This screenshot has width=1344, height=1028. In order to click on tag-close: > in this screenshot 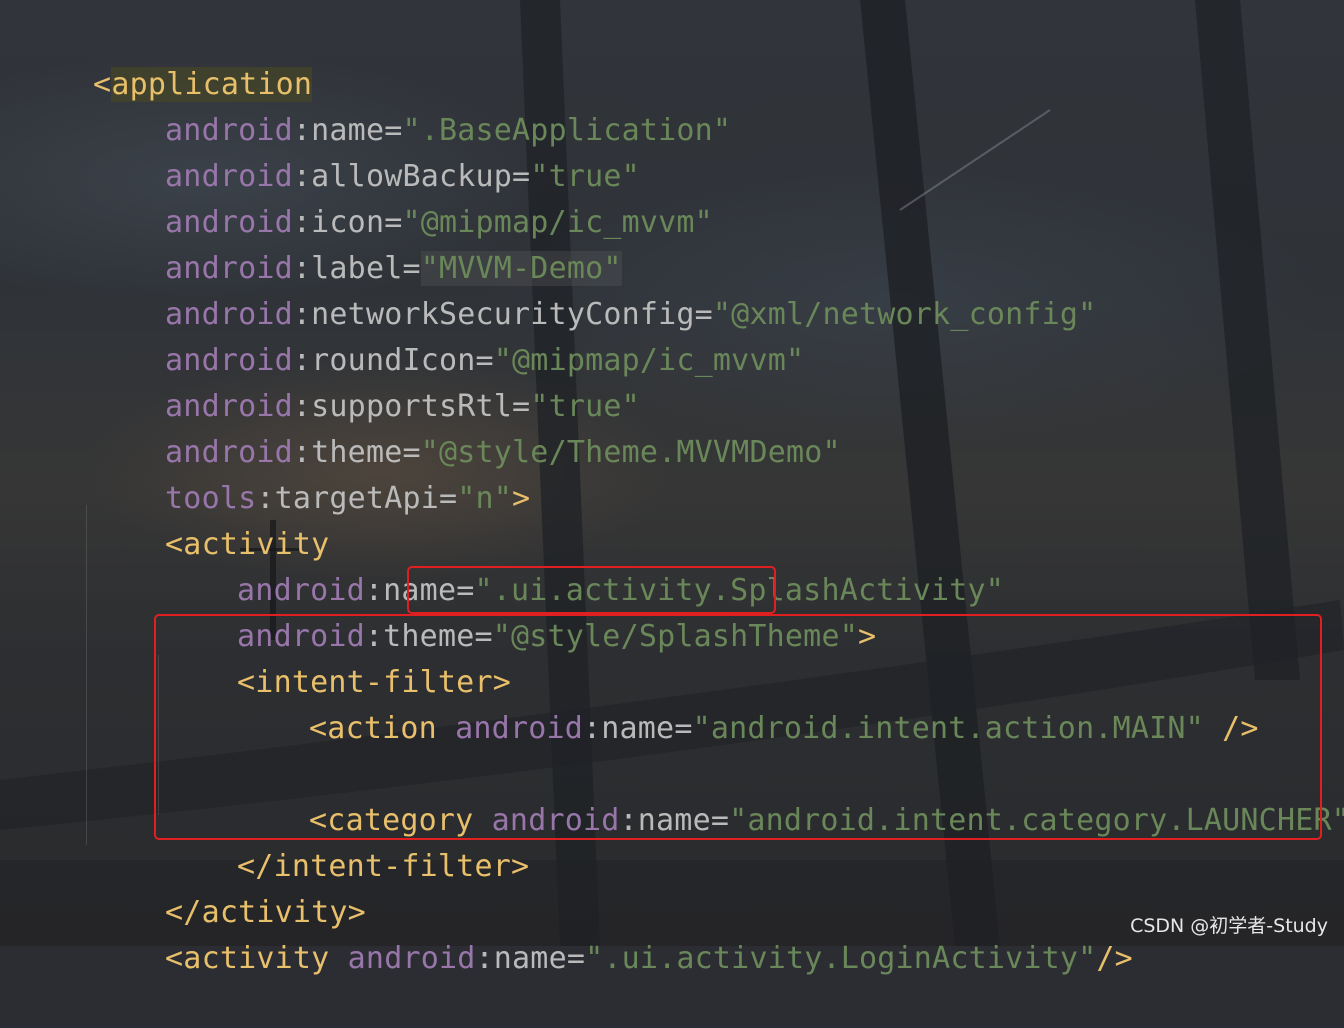, I will do `click(521, 498)`.